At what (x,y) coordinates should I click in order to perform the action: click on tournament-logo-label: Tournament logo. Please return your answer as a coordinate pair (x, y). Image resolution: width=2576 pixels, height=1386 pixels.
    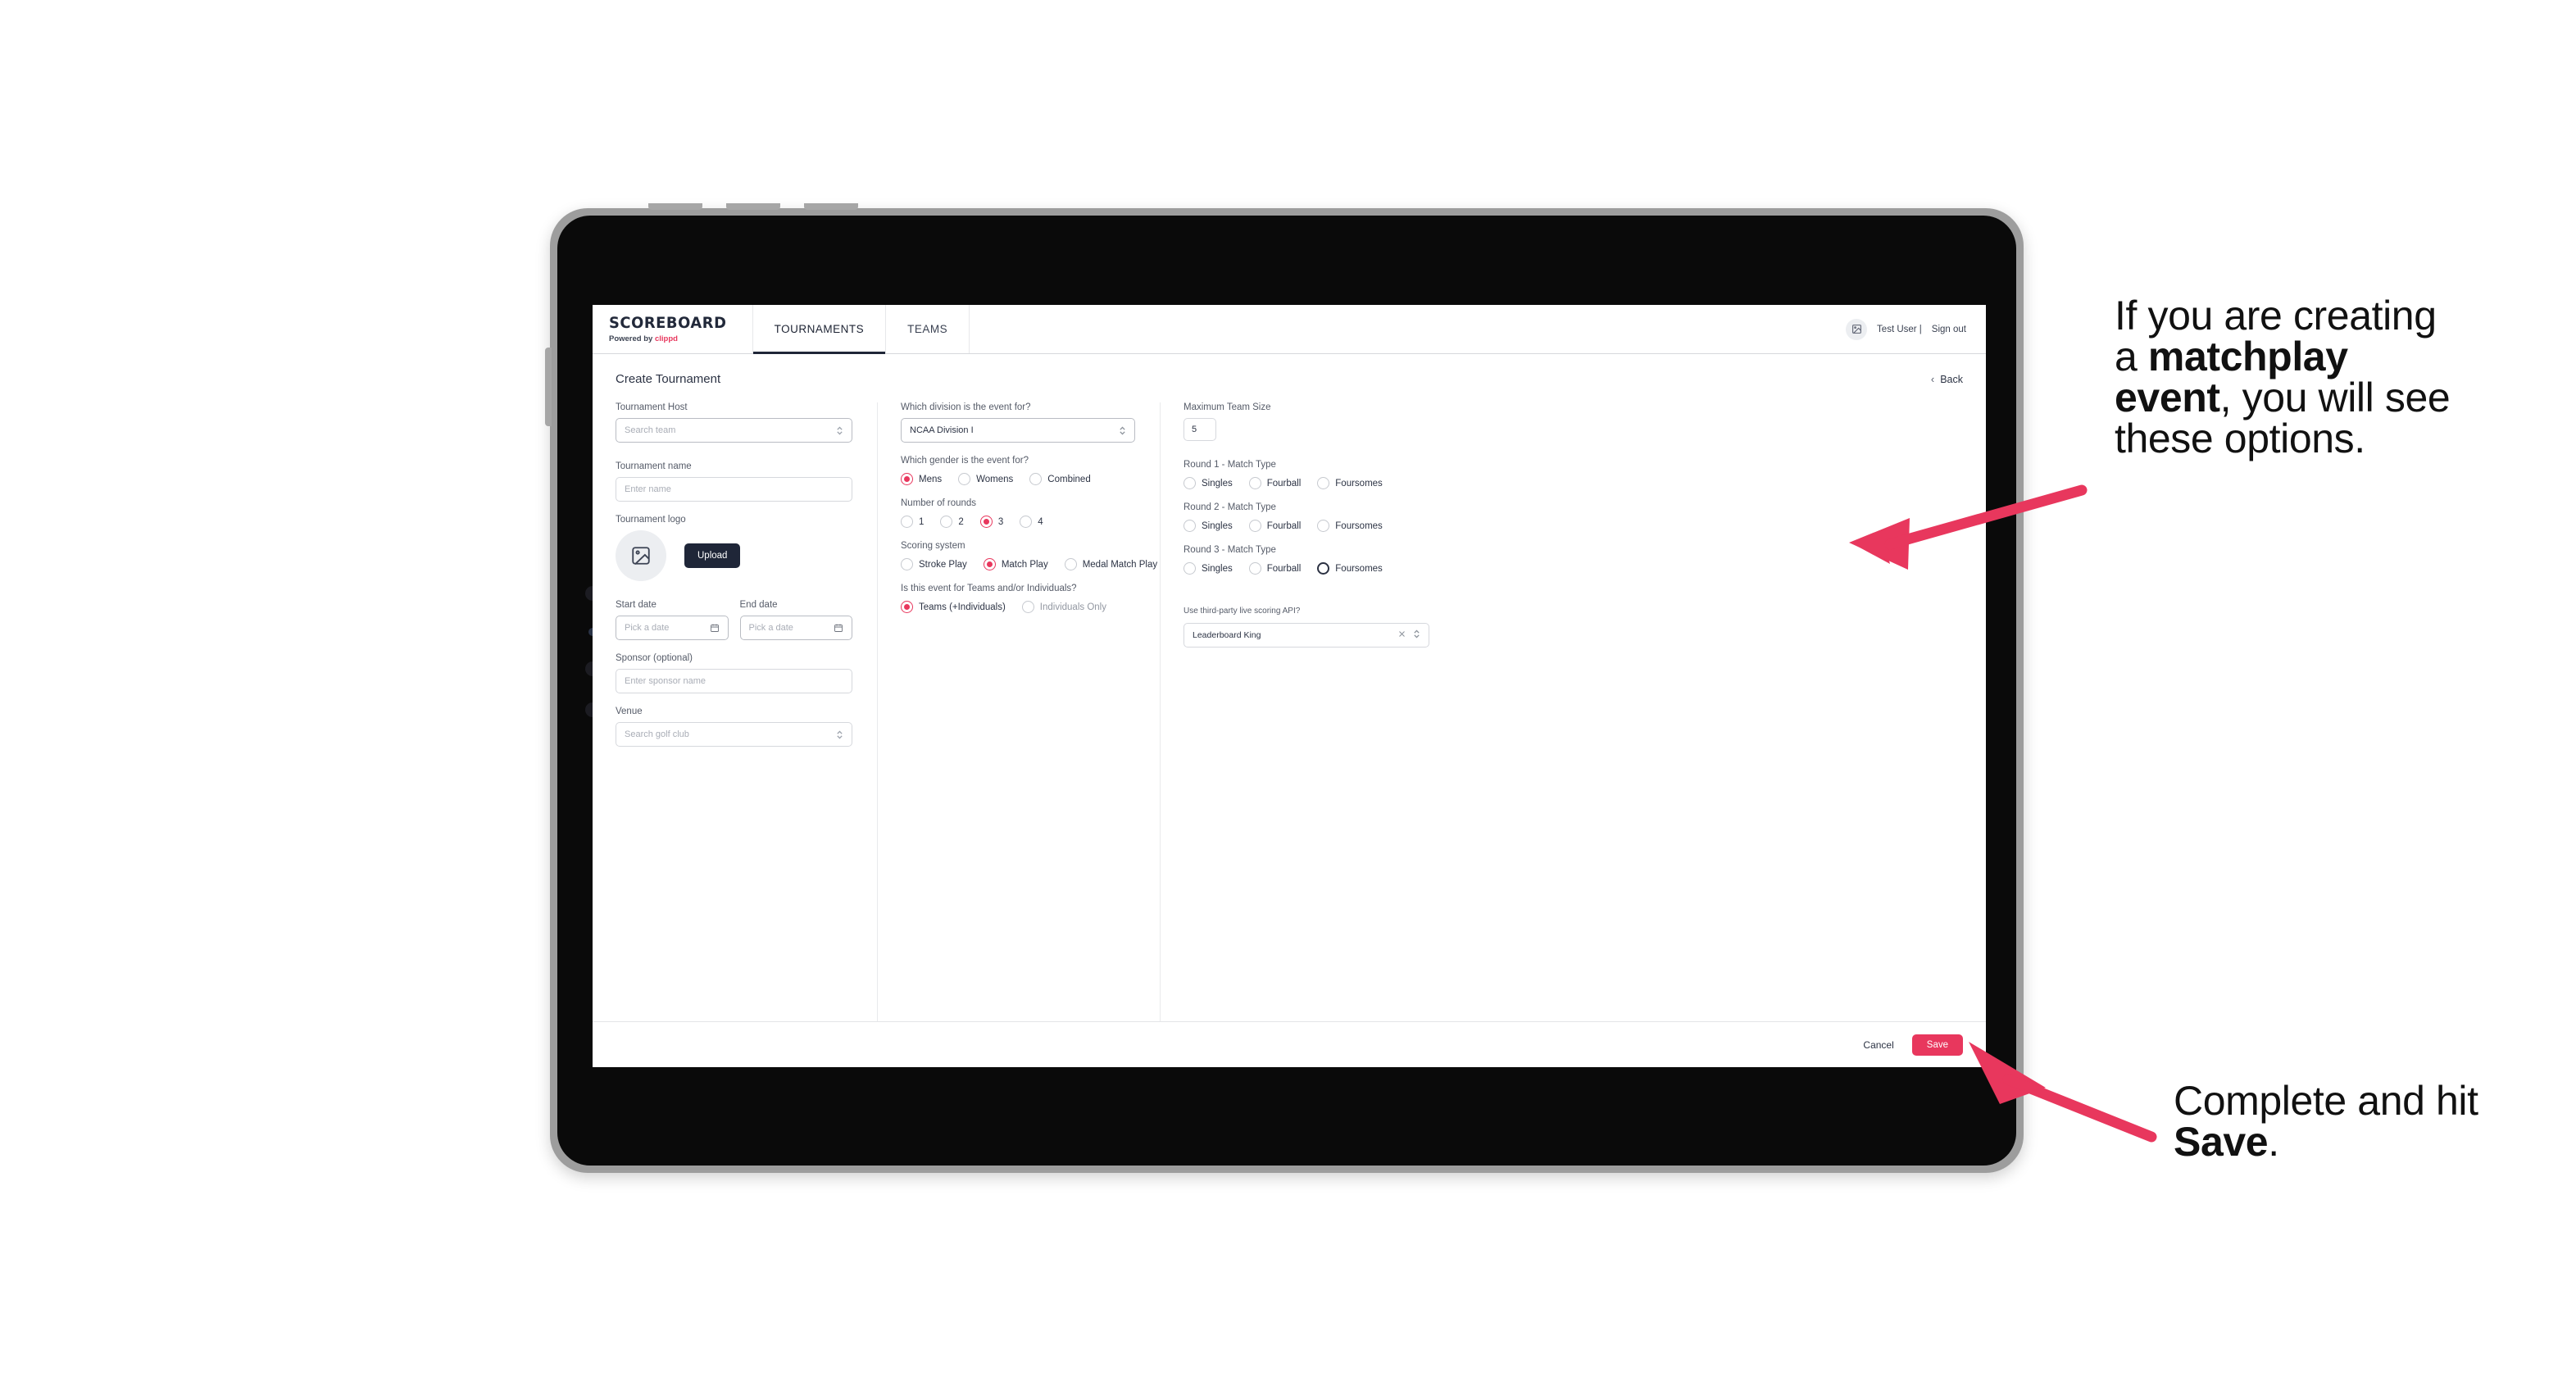
    Looking at the image, I should click on (651, 520).